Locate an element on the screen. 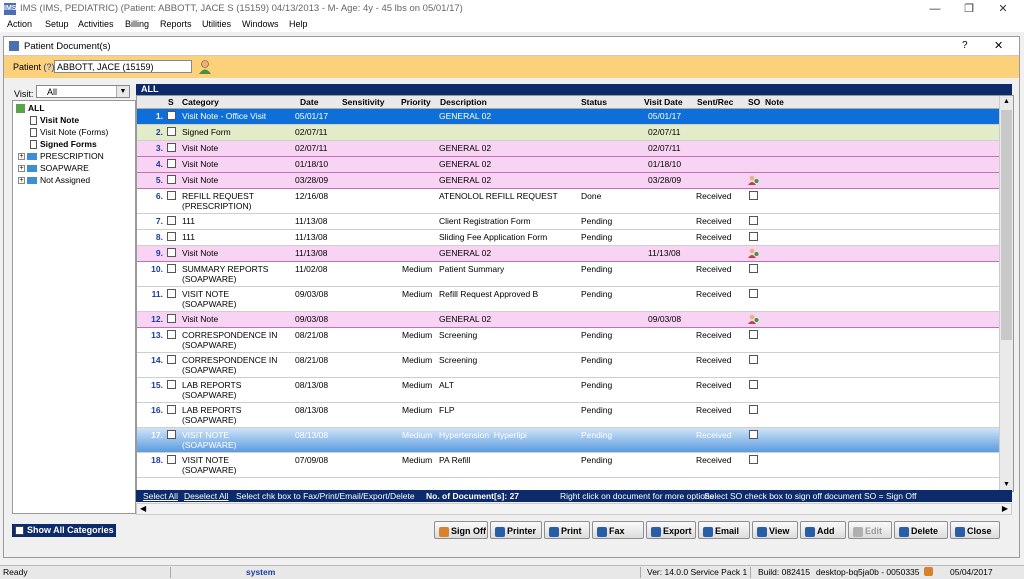  select-all-link: Select All is located at coordinates (160, 496).